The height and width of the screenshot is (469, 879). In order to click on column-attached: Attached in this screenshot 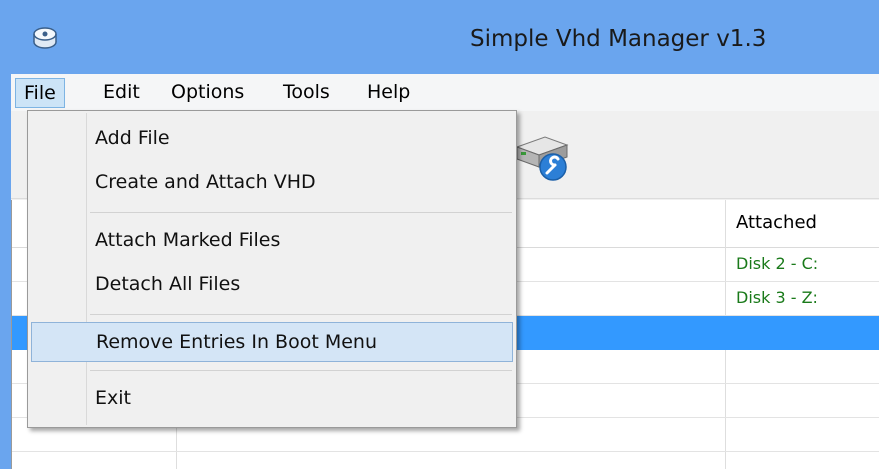, I will do `click(776, 222)`.